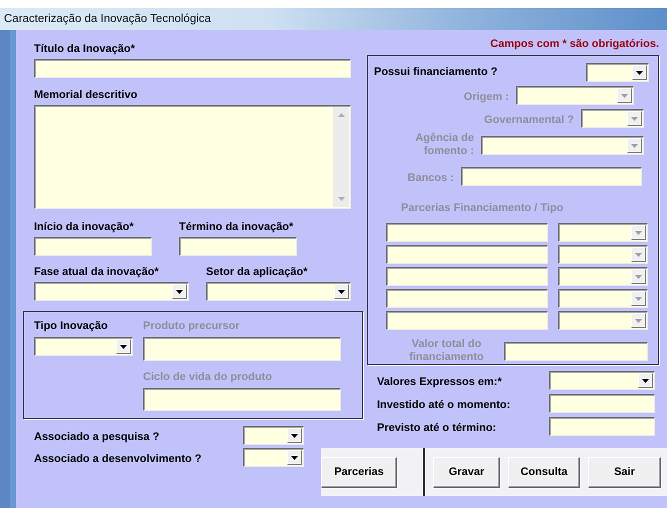 This screenshot has height=508, width=667. I want to click on field-label: Setor da aplicação*, so click(257, 272).